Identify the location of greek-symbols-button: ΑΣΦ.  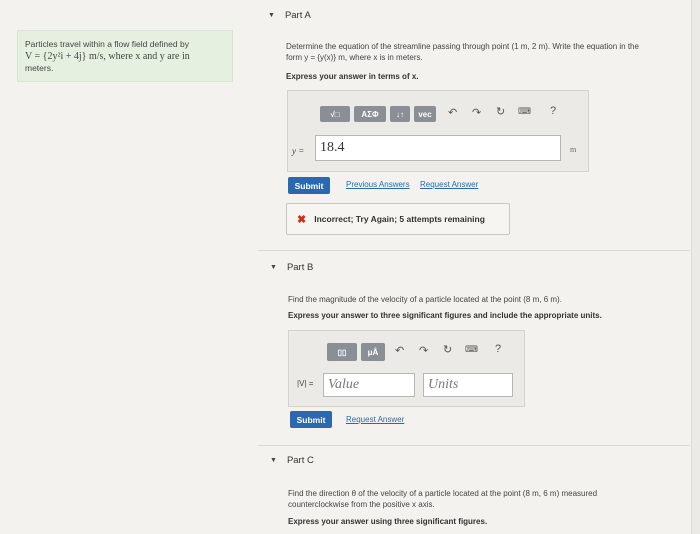
(370, 114).